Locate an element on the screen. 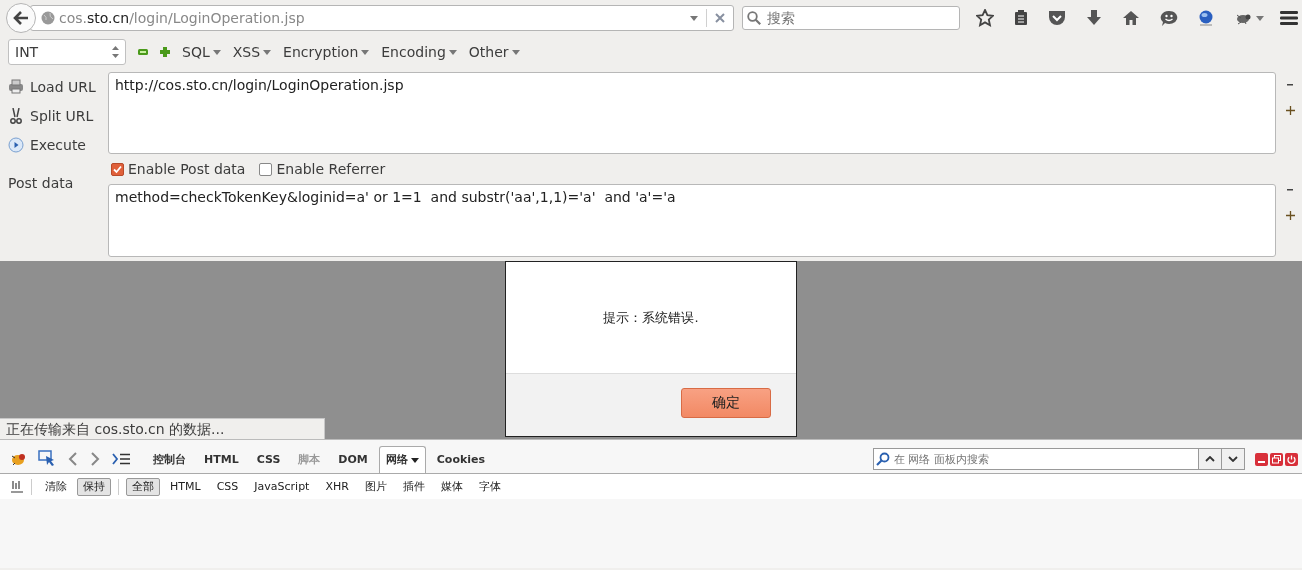 The height and width of the screenshot is (570, 1302). filter-button: XHR is located at coordinates (337, 486).